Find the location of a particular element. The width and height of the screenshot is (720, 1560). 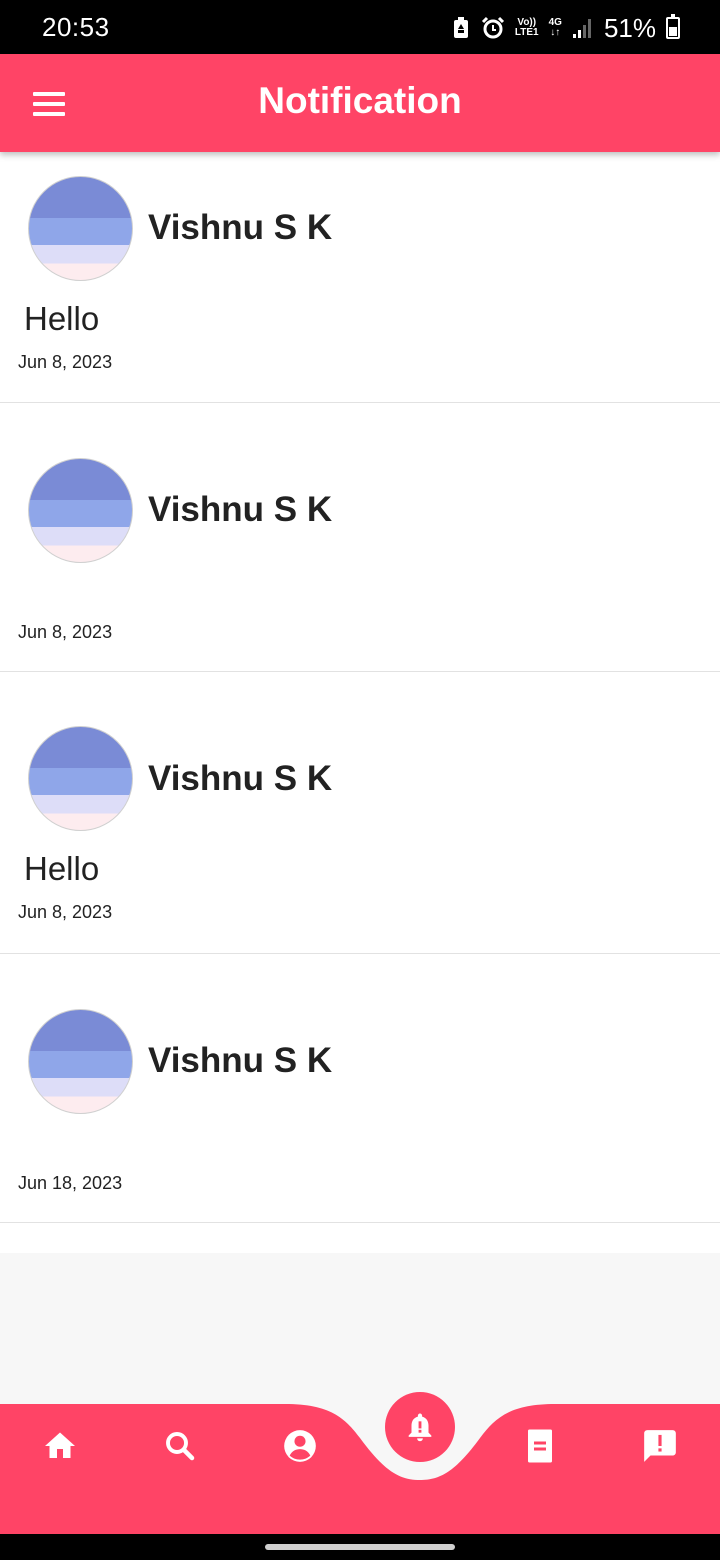

gesture-bar is located at coordinates (360, 1547).